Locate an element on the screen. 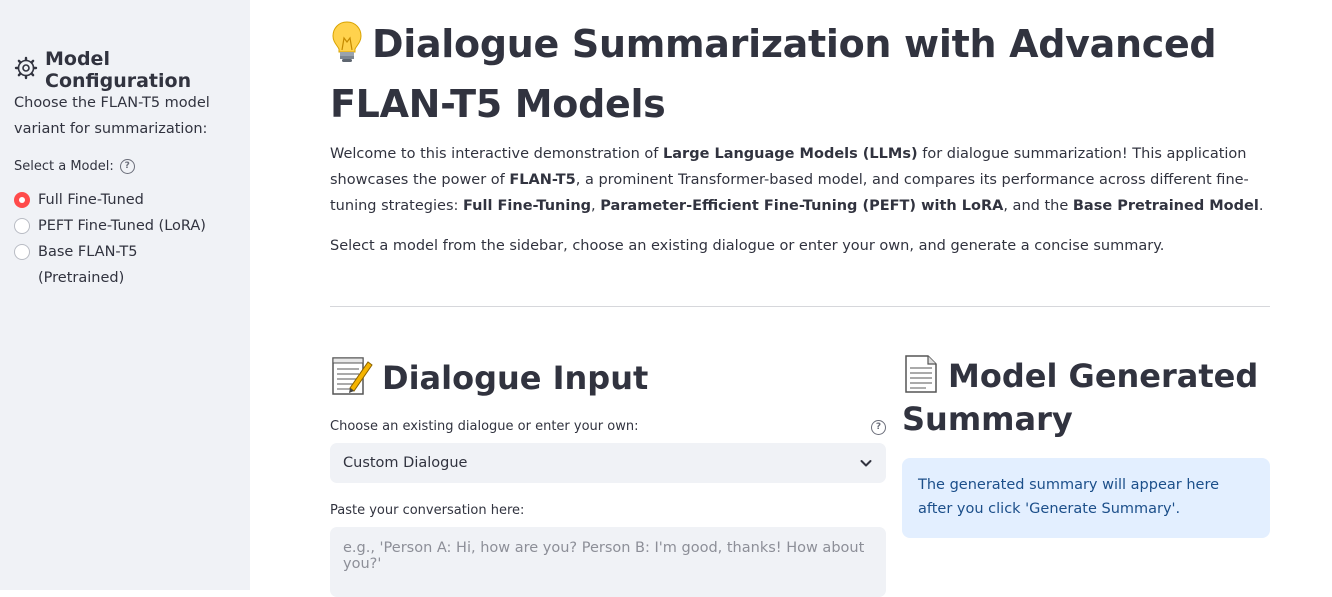 The width and height of the screenshot is (1332, 597). intro-bold: Full Fine-Tuning is located at coordinates (527, 206).